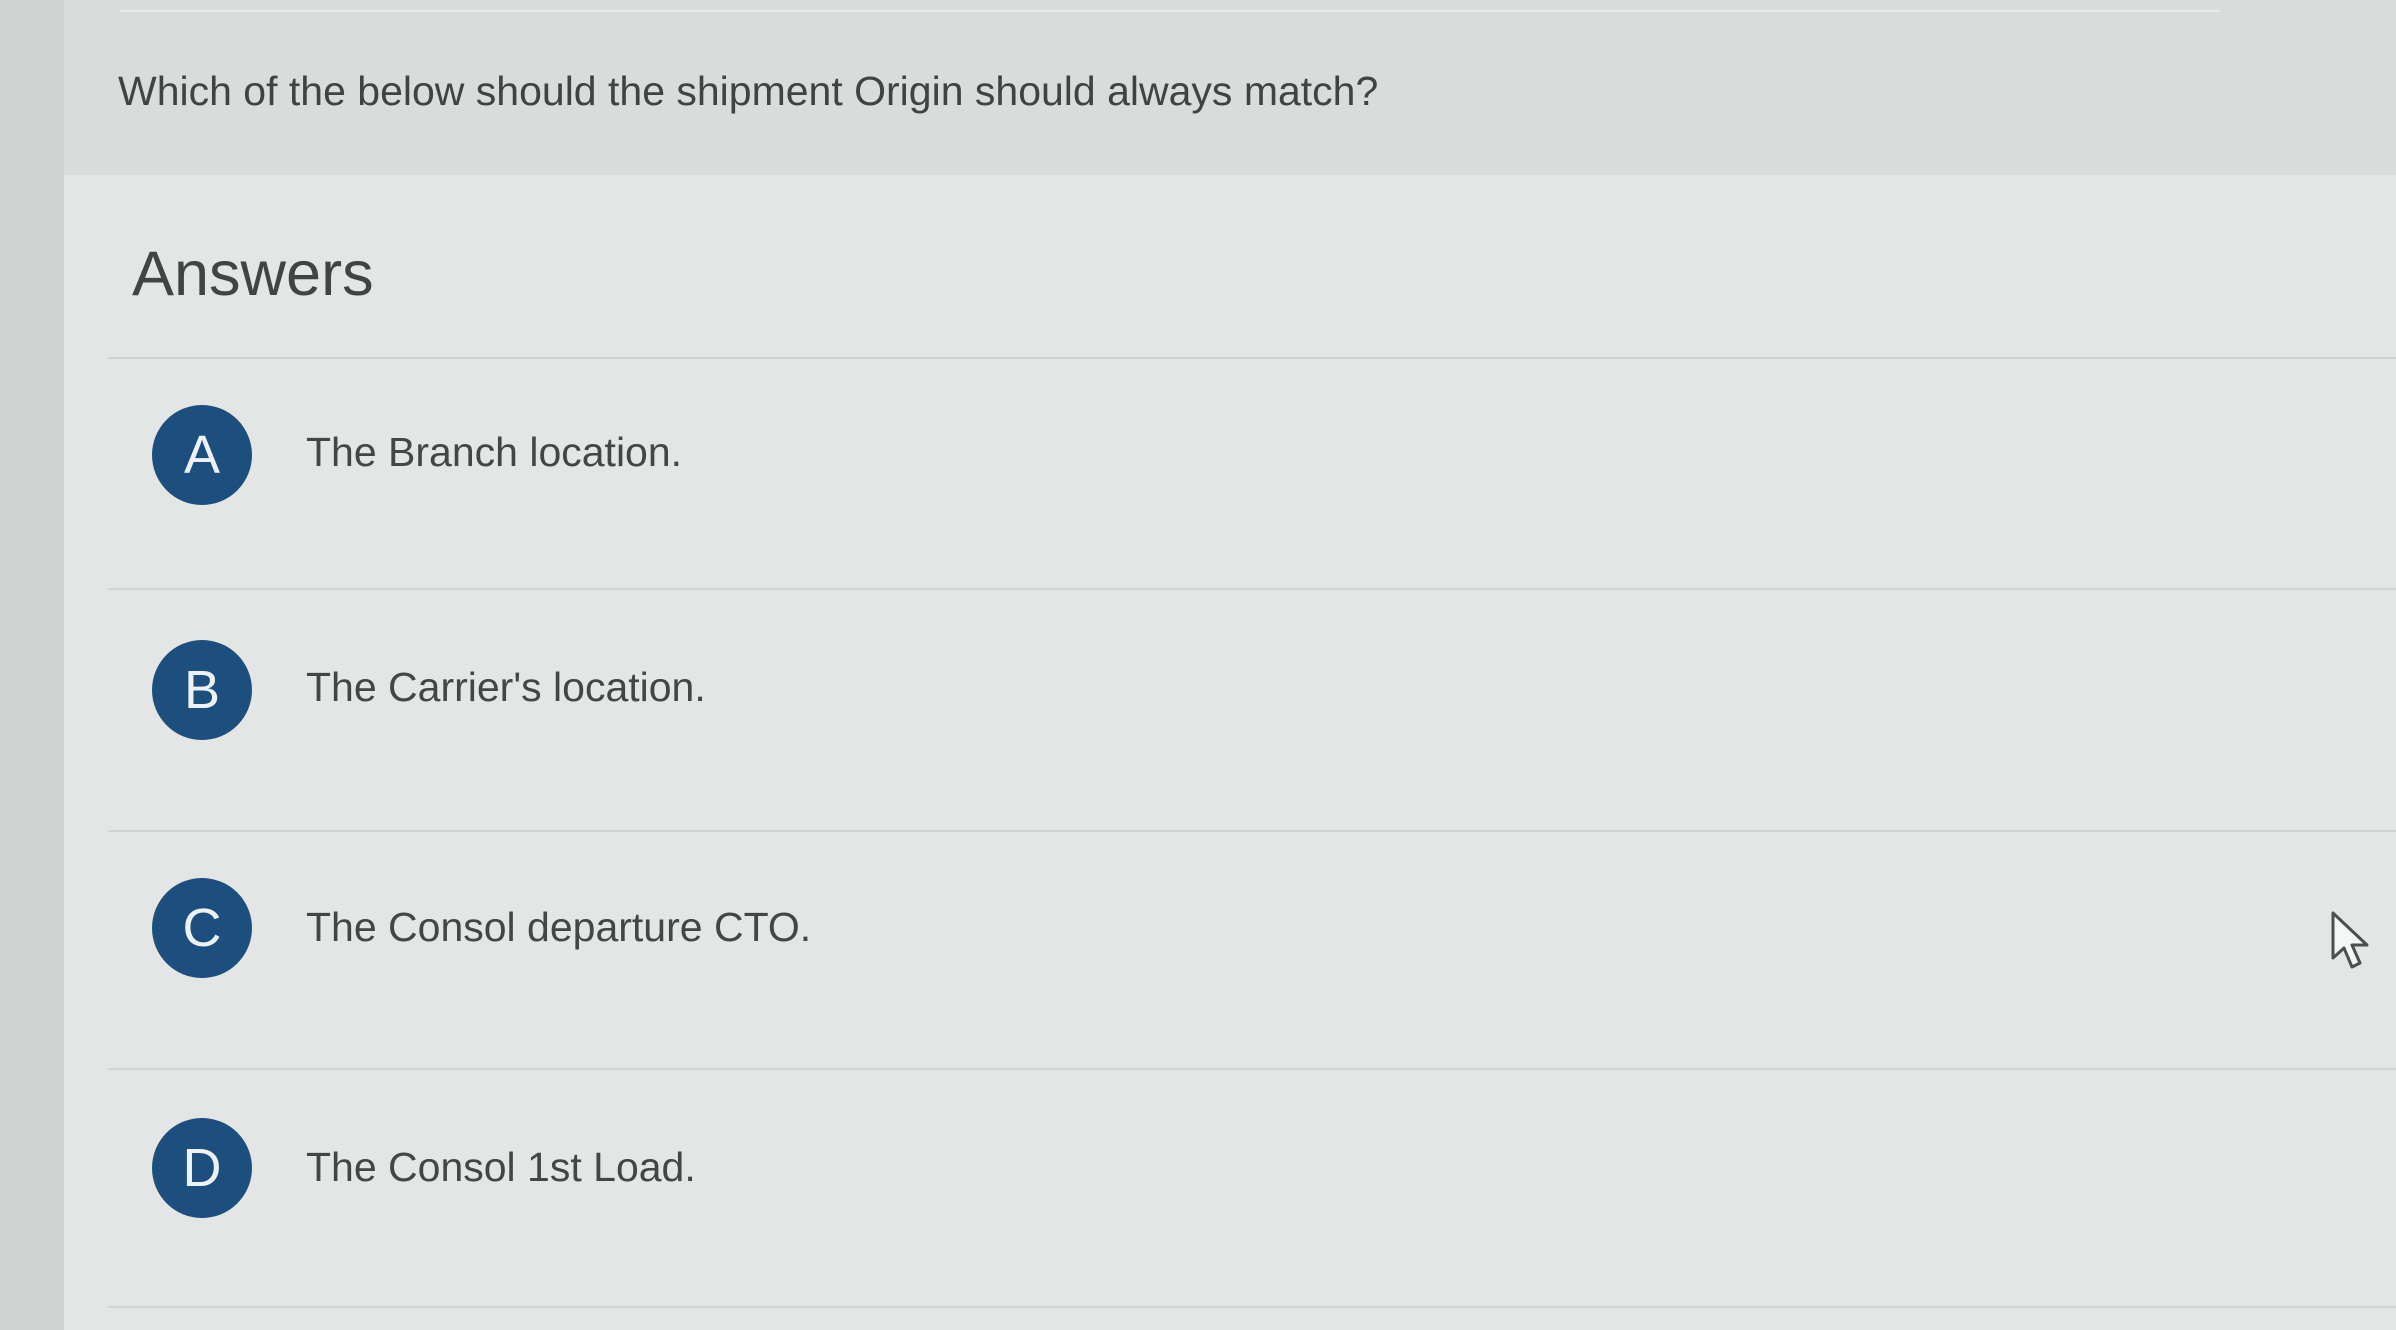  Describe the element at coordinates (506, 687) in the screenshot. I see `answer-option-b-text: The Carrier's location.` at that location.